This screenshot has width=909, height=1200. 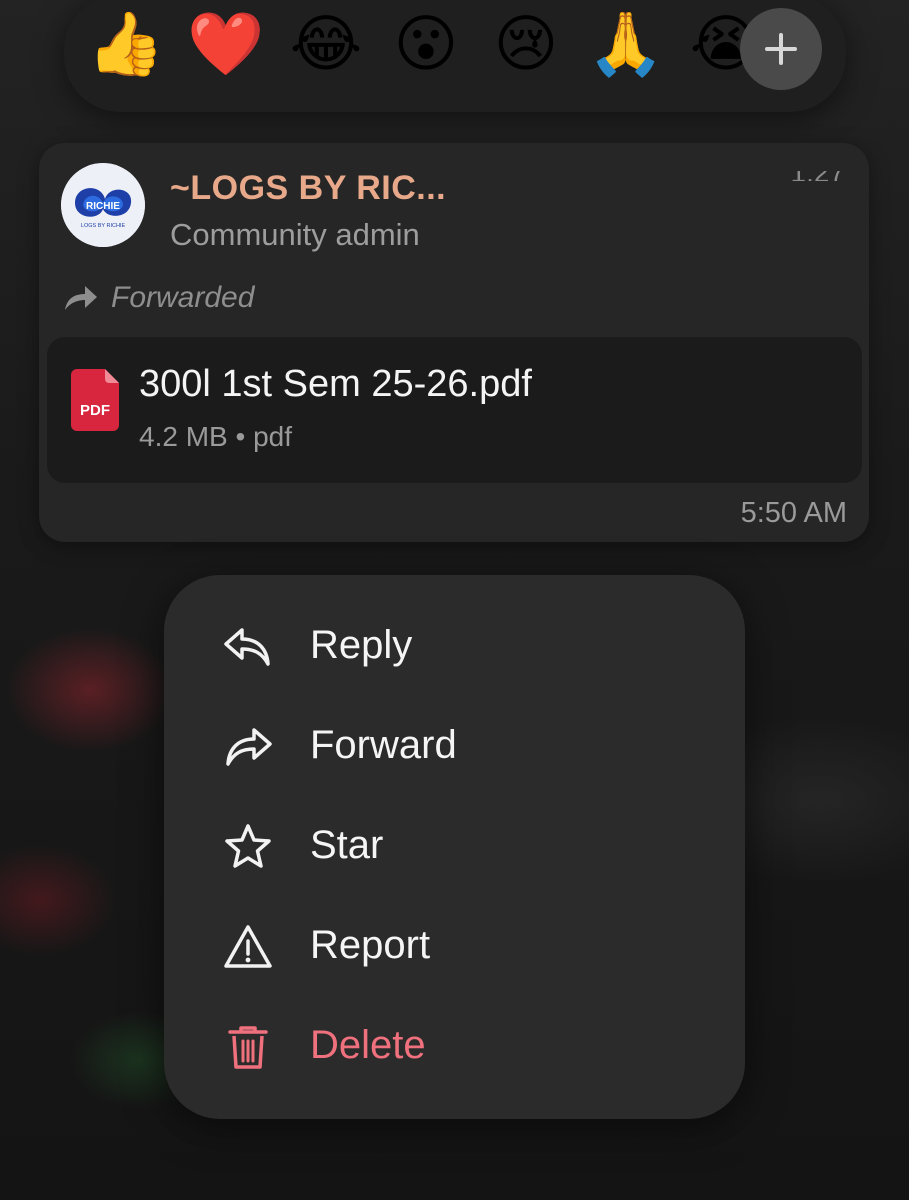 What do you see at coordinates (368, 1045) in the screenshot?
I see `menu-label-delete: Delete` at bounding box center [368, 1045].